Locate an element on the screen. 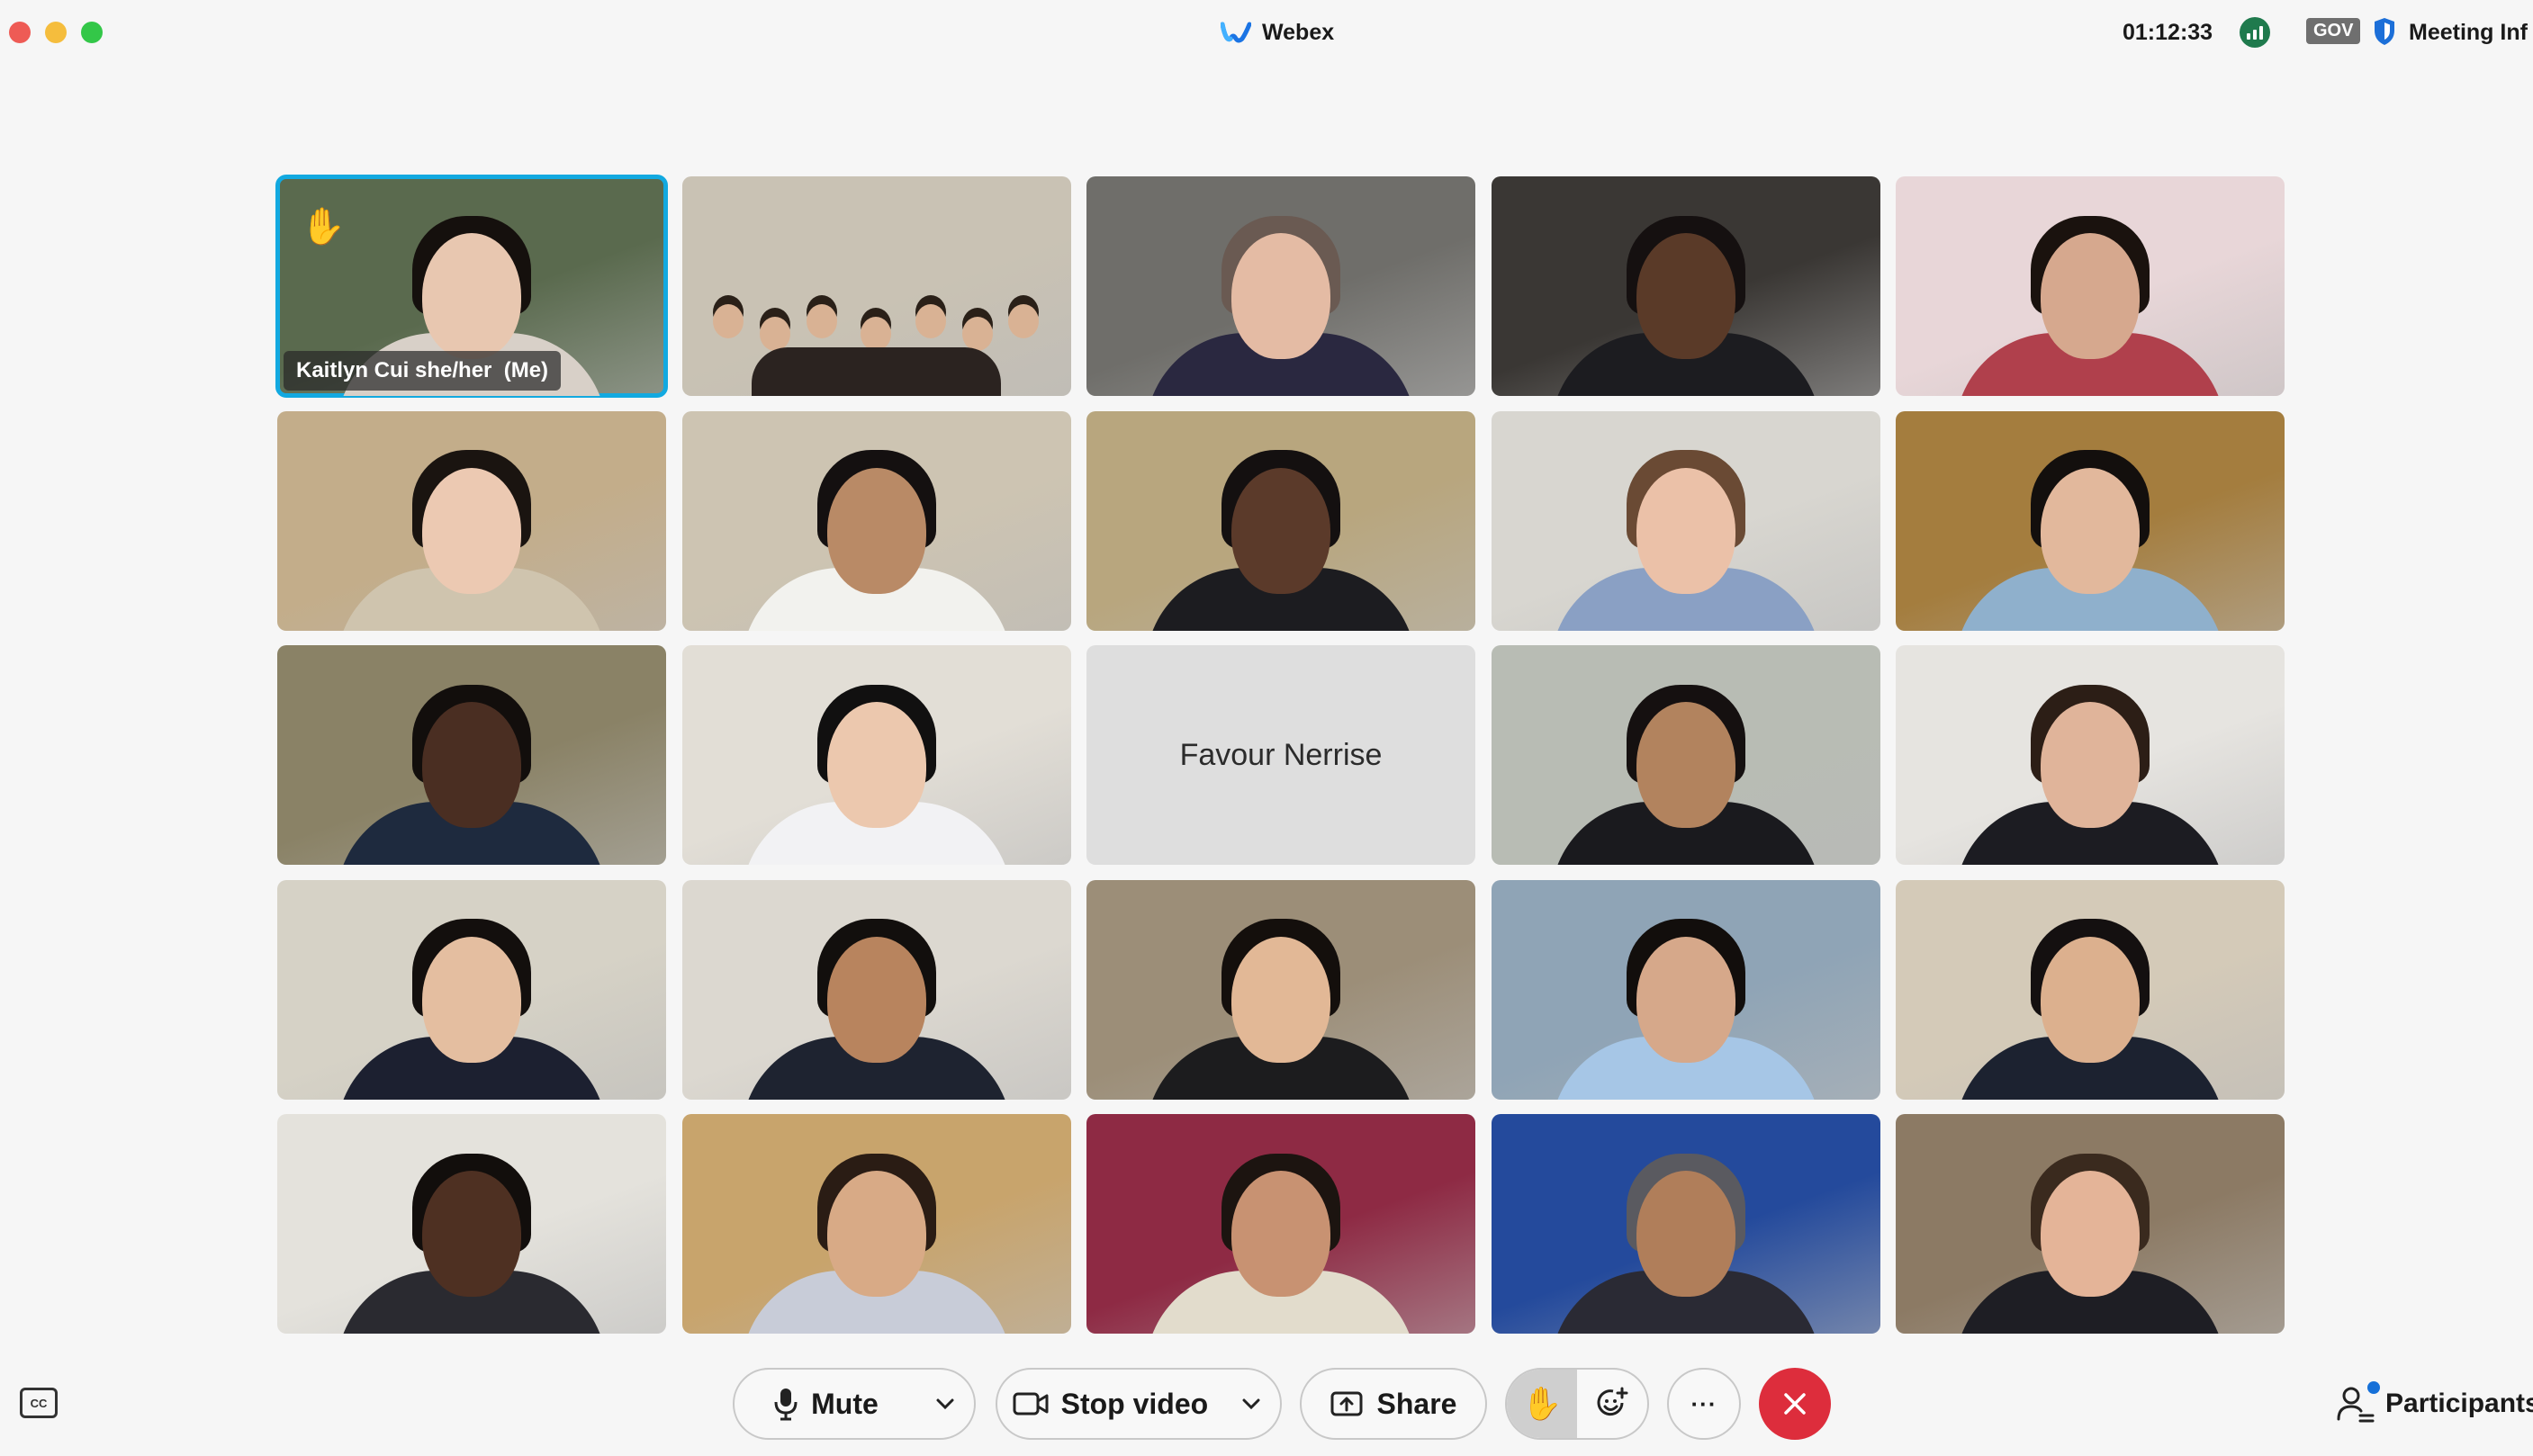 Image resolution: width=2533 pixels, height=1456 pixels. webex-logo-icon is located at coordinates (1236, 32).